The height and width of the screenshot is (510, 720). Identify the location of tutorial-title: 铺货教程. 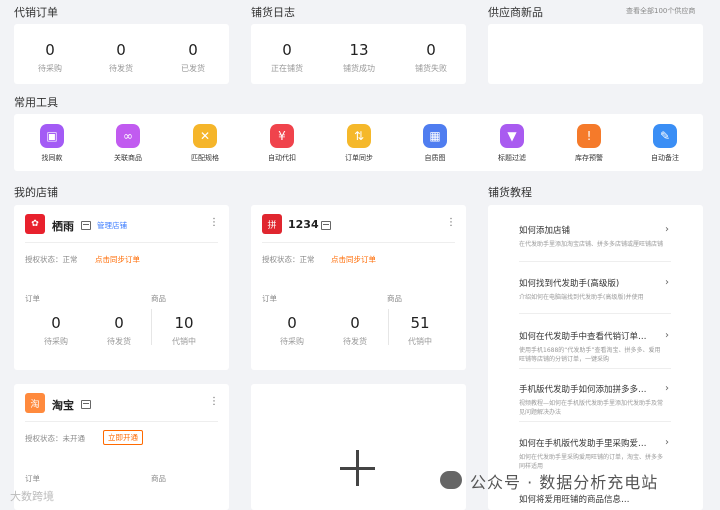
(510, 192).